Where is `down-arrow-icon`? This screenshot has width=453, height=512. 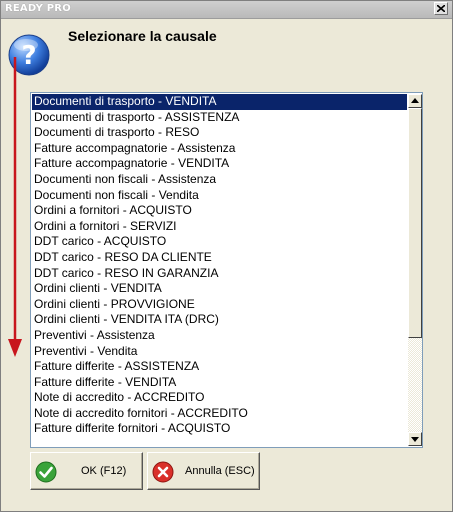 down-arrow-icon is located at coordinates (15, 207).